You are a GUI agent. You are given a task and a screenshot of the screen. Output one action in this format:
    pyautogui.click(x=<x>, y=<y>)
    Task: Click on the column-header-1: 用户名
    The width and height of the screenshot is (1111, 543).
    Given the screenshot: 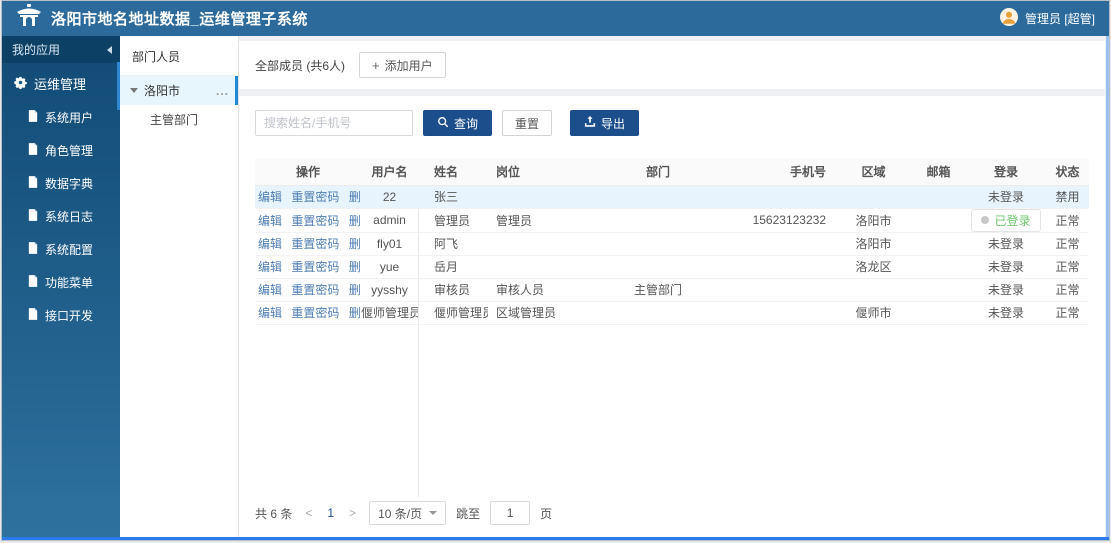 What is the action you would take?
    pyautogui.click(x=389, y=172)
    